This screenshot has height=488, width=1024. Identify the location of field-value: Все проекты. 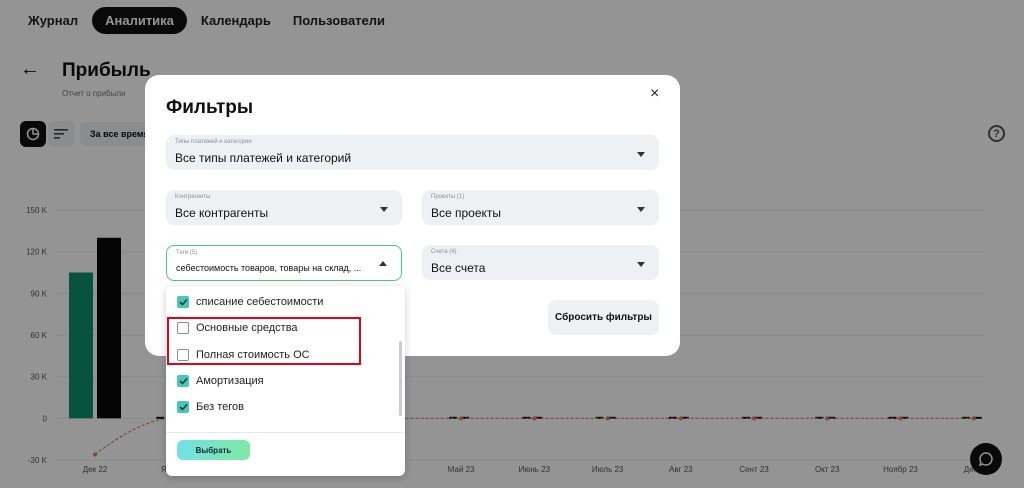
(466, 213).